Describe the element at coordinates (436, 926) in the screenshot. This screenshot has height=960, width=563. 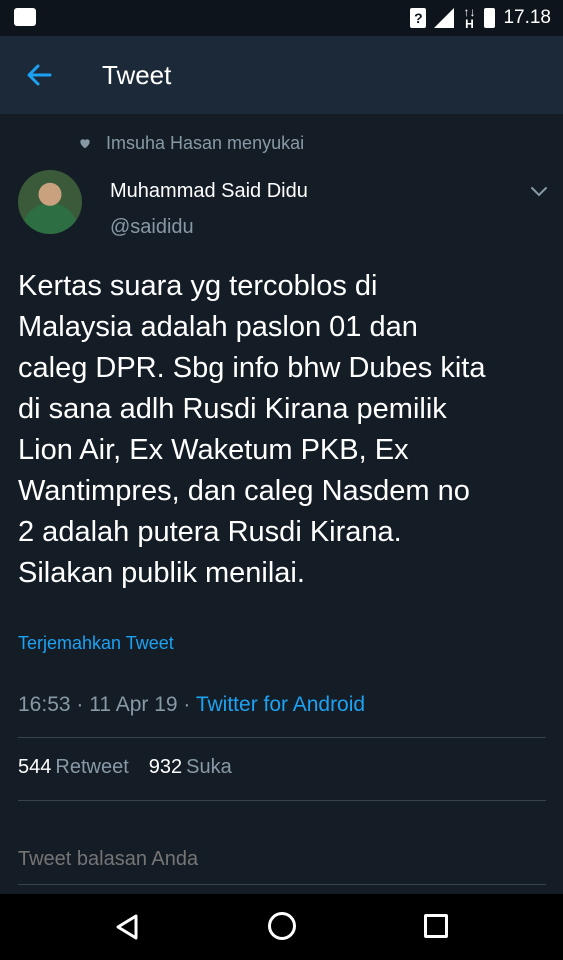
I see `nav-recent-apps-icon` at that location.